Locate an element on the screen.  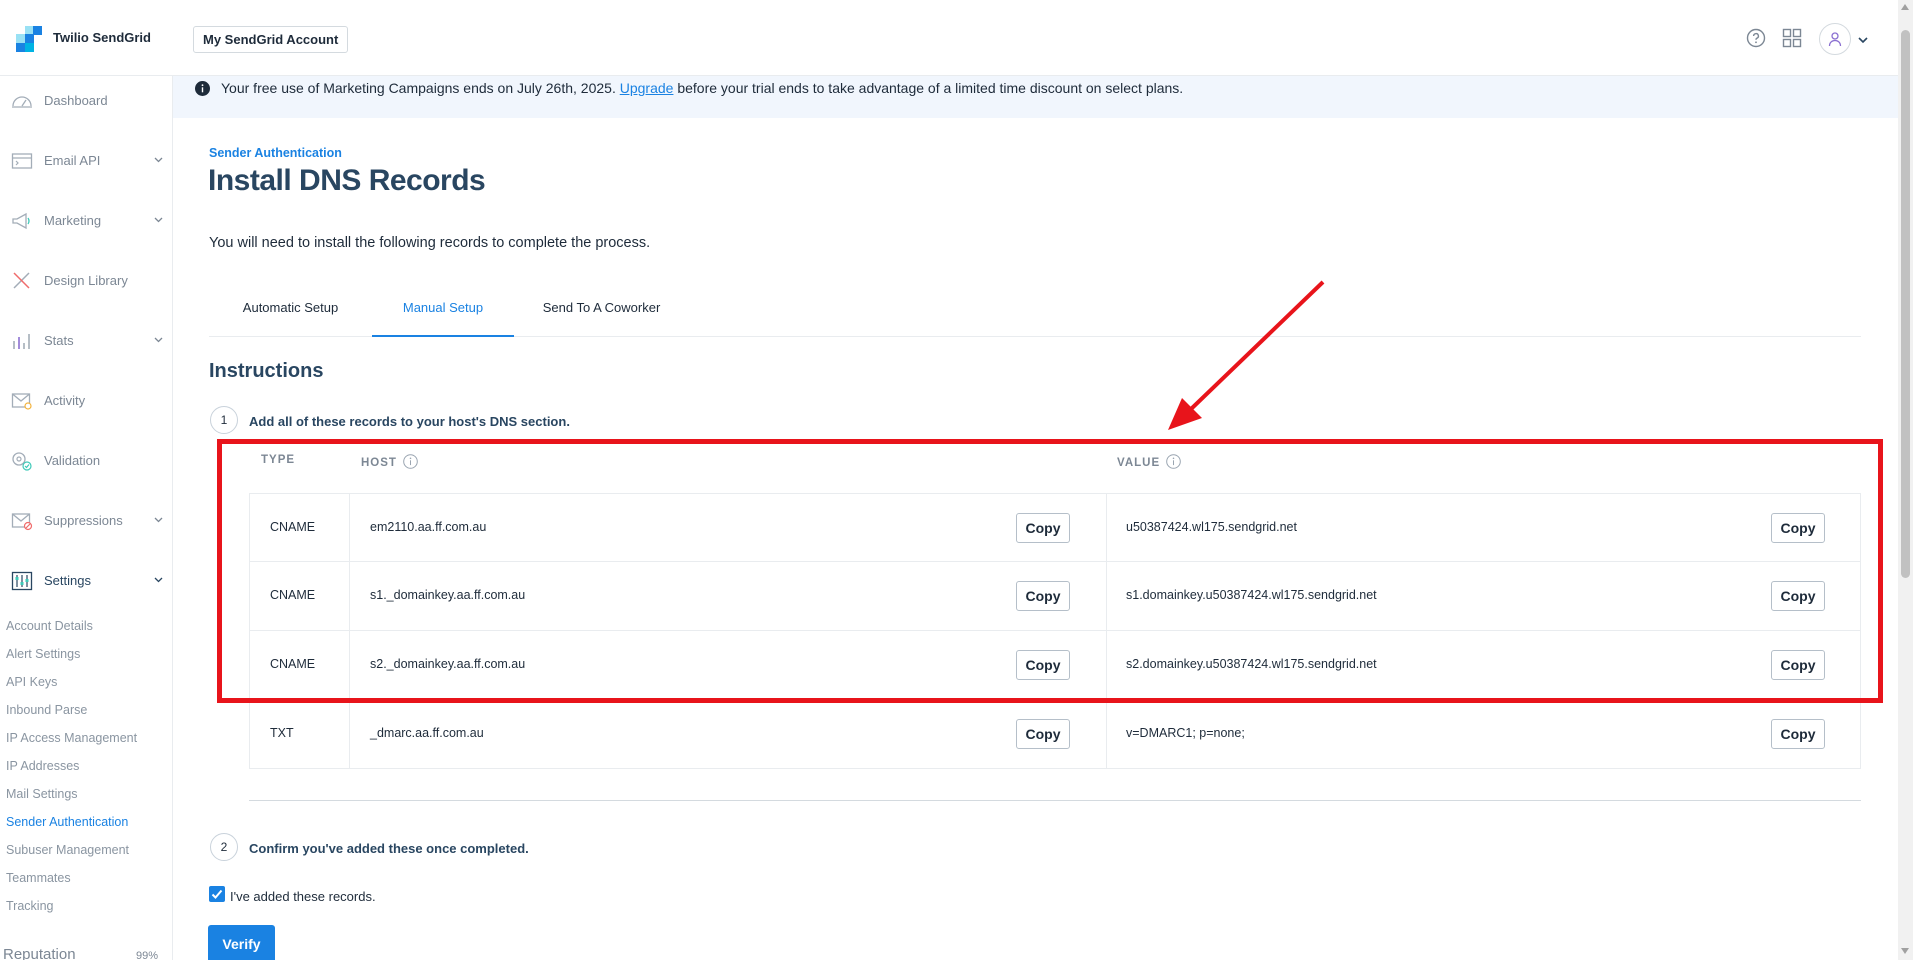
scroll-down-icon is located at coordinates (1905, 951).